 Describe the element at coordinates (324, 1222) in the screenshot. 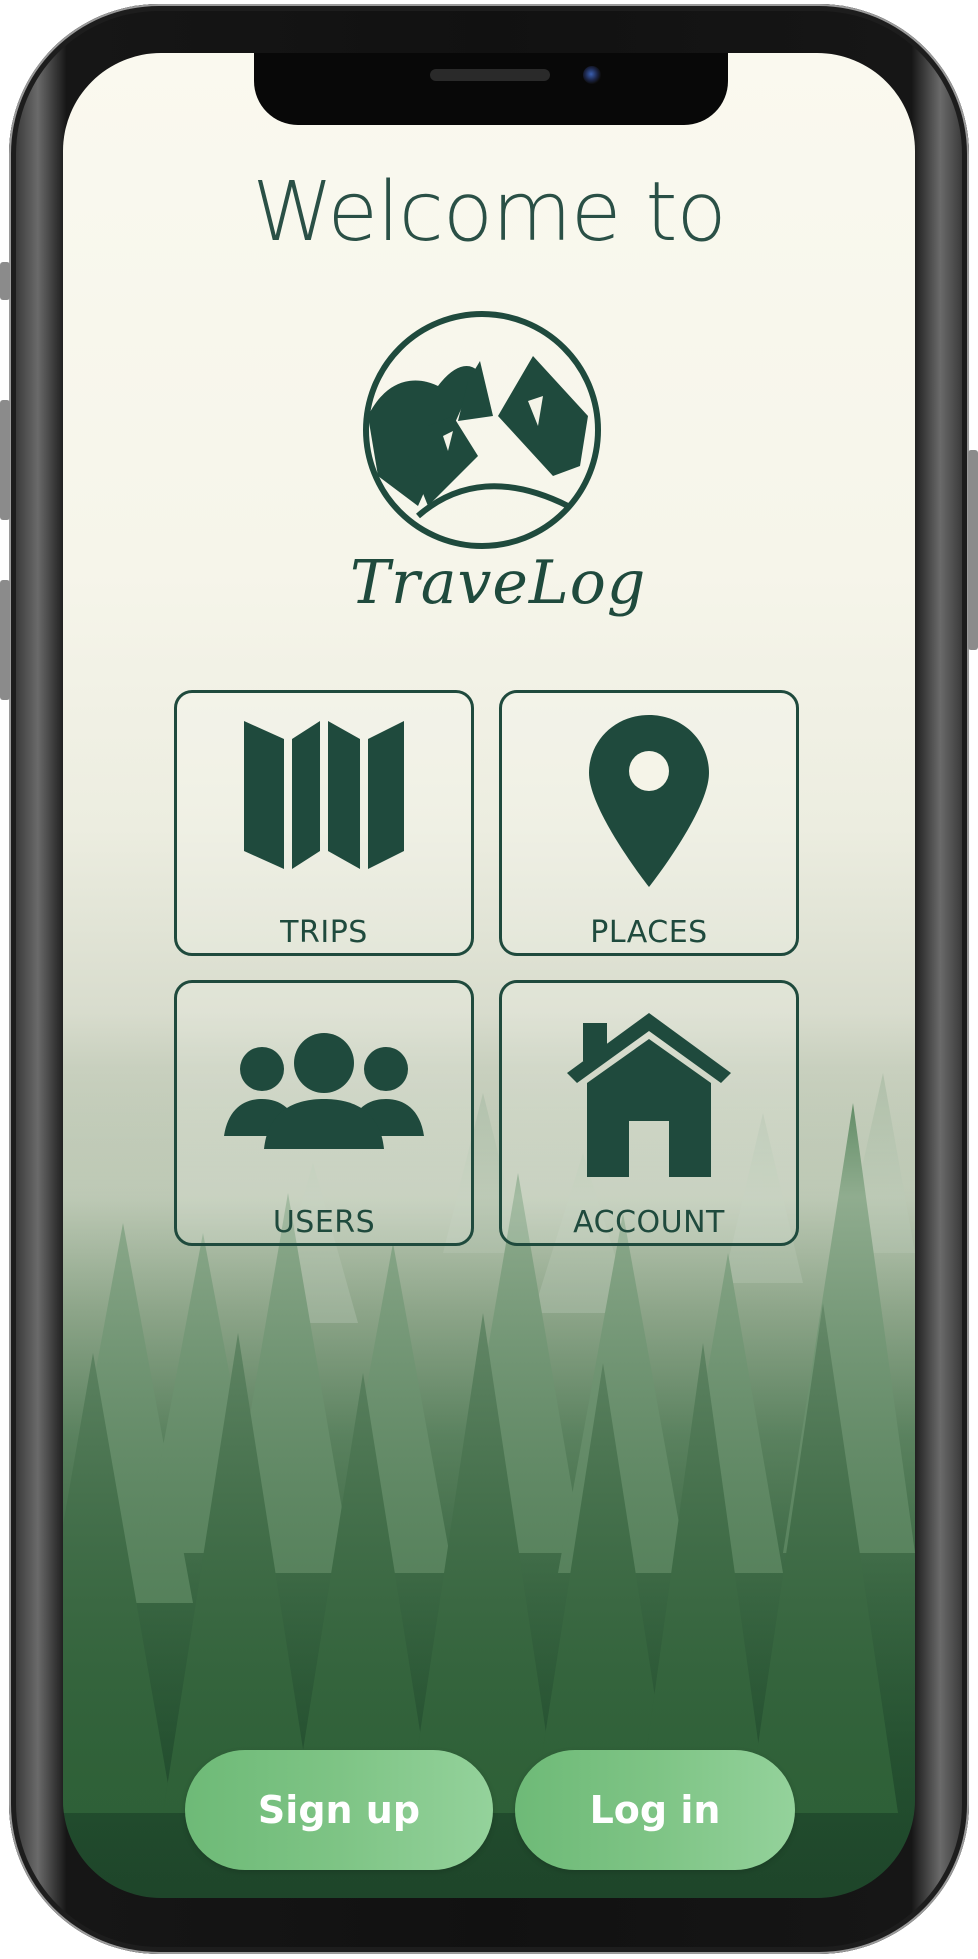

I see `tile-users-label: USERS` at that location.